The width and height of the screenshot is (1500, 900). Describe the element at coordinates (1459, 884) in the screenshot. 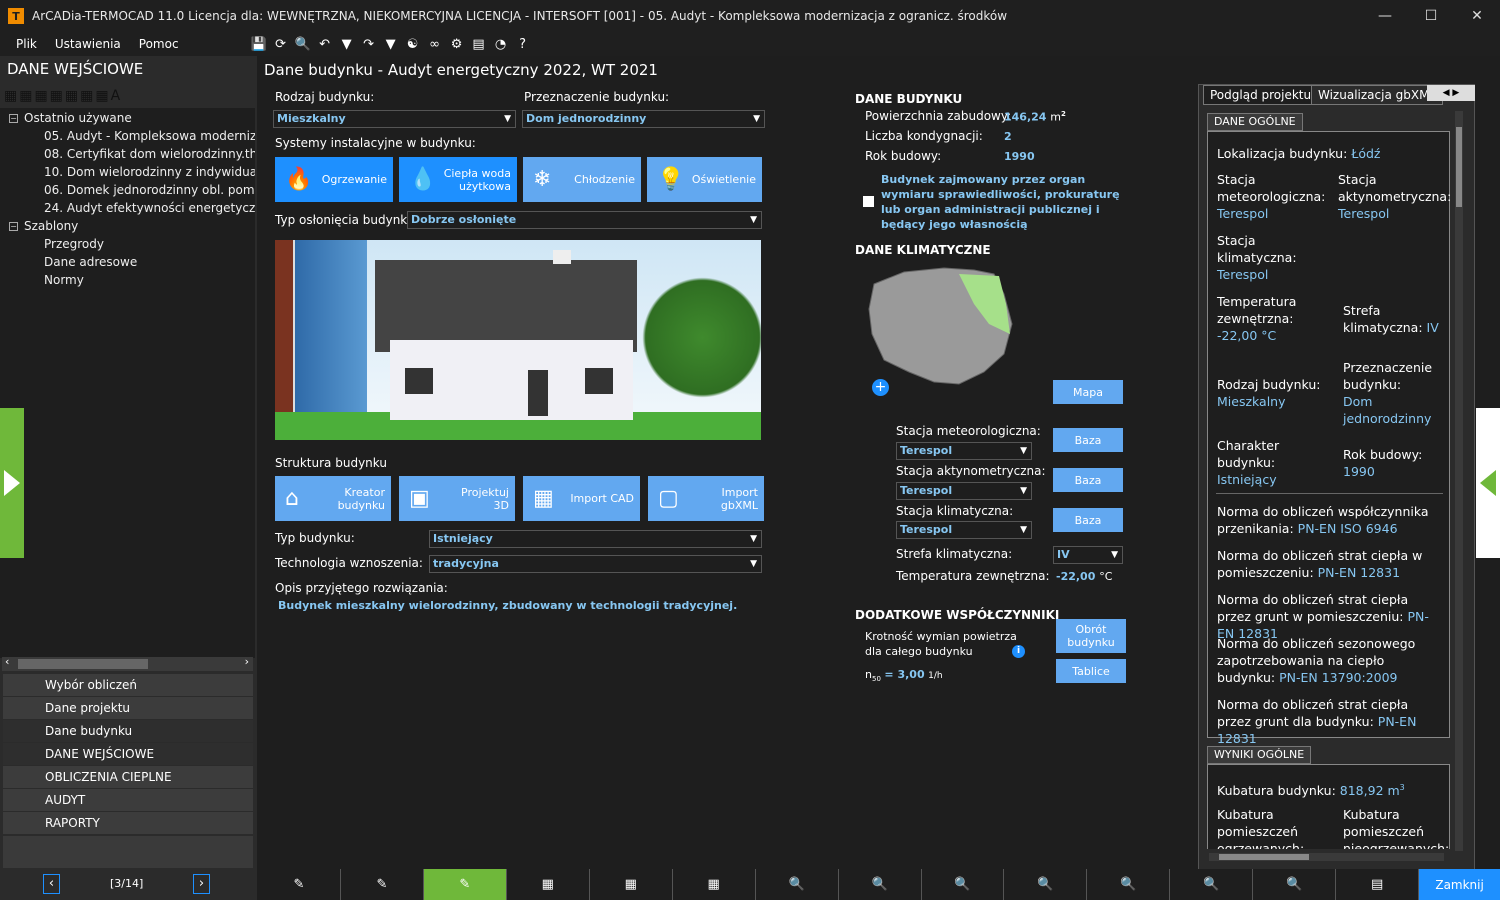

I see `zamknij-button: Zamknij` at that location.